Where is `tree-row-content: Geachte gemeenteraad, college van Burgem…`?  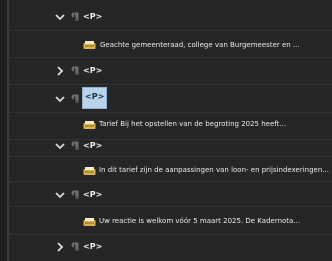 tree-row-content: Geachte gemeenteraad, college van Burgem… is located at coordinates (170, 44).